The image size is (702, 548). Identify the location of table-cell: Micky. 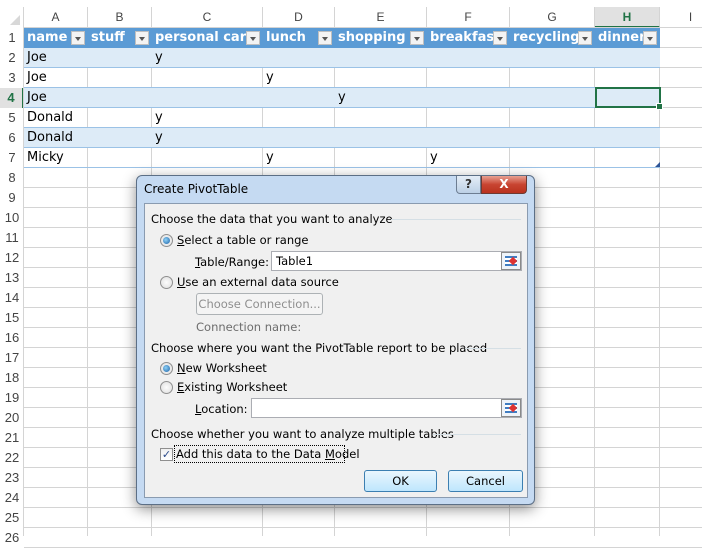
(56, 158).